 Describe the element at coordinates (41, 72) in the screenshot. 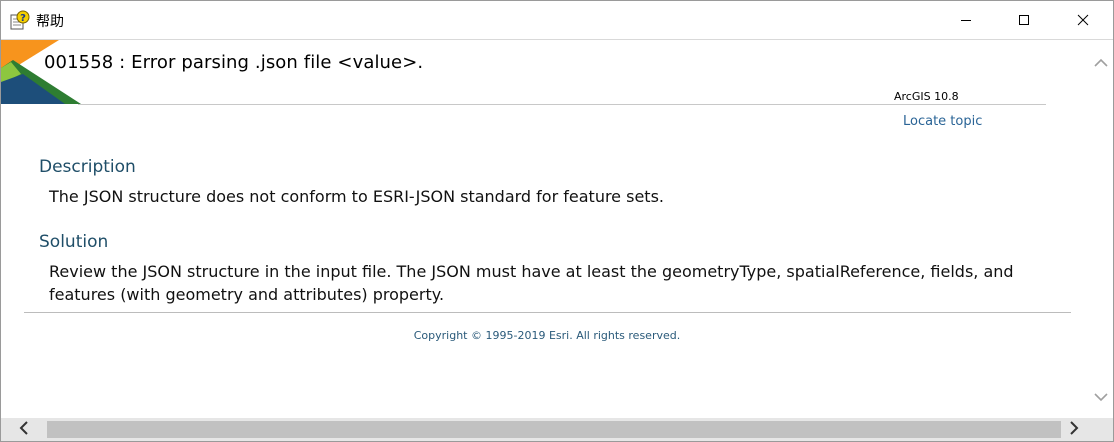

I see `esri-corner-graphic` at that location.